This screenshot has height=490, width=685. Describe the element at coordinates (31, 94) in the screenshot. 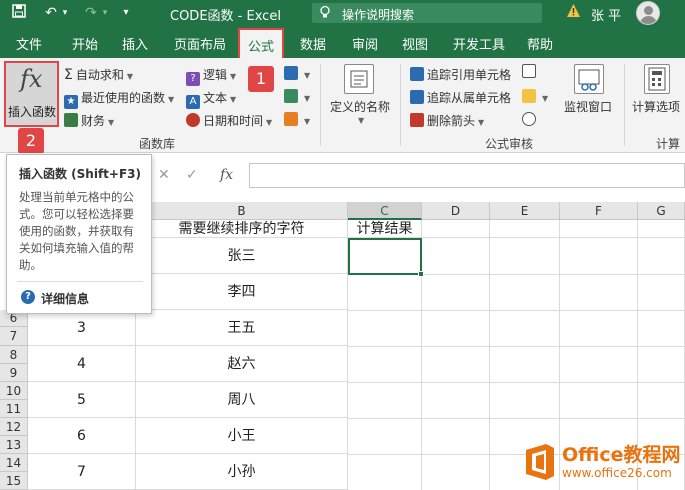

I see `insert-function-button: fx 插入函数` at that location.